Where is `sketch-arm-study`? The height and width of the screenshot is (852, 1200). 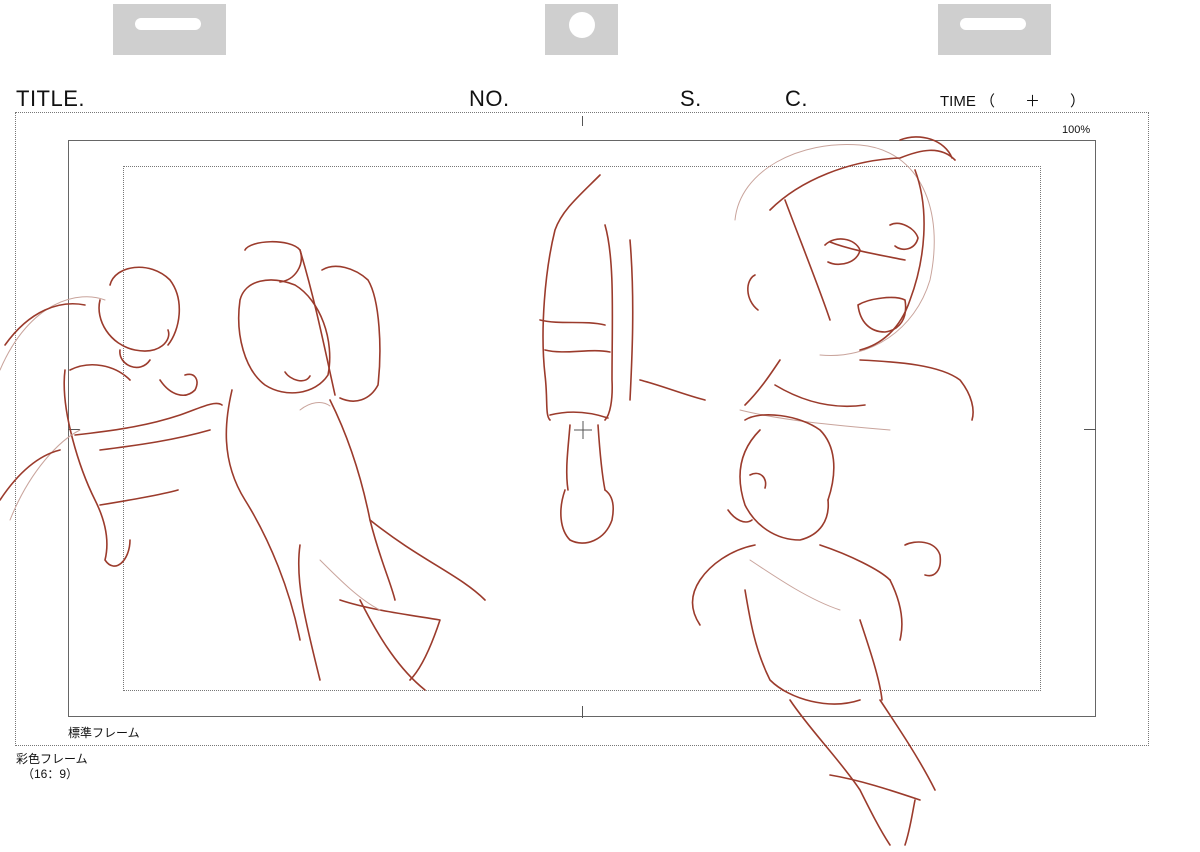
sketch-arm-study is located at coordinates (622, 359).